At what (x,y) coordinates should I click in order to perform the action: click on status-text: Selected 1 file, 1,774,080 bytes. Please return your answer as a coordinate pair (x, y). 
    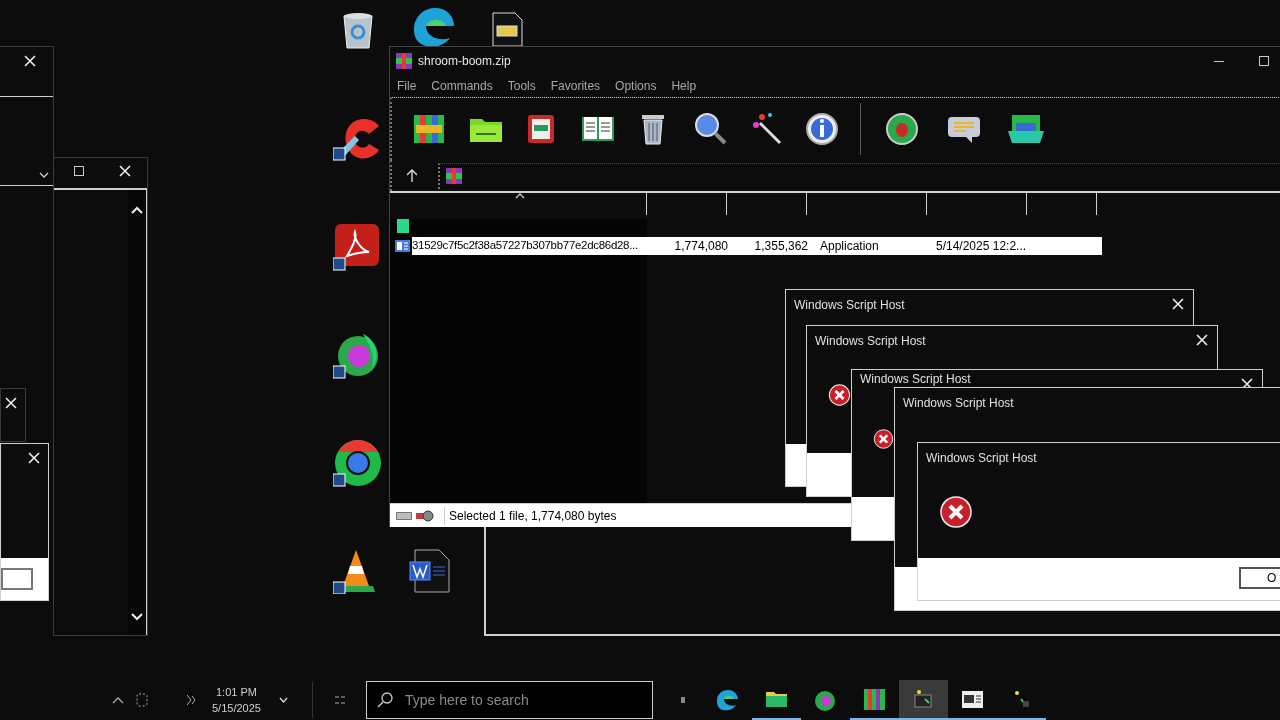
    Looking at the image, I should click on (530, 515).